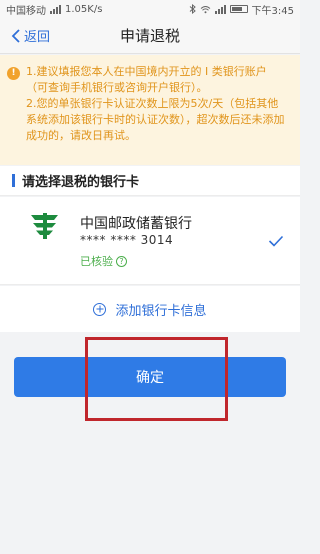  I want to click on status-right: 下午3:45, so click(241, 9).